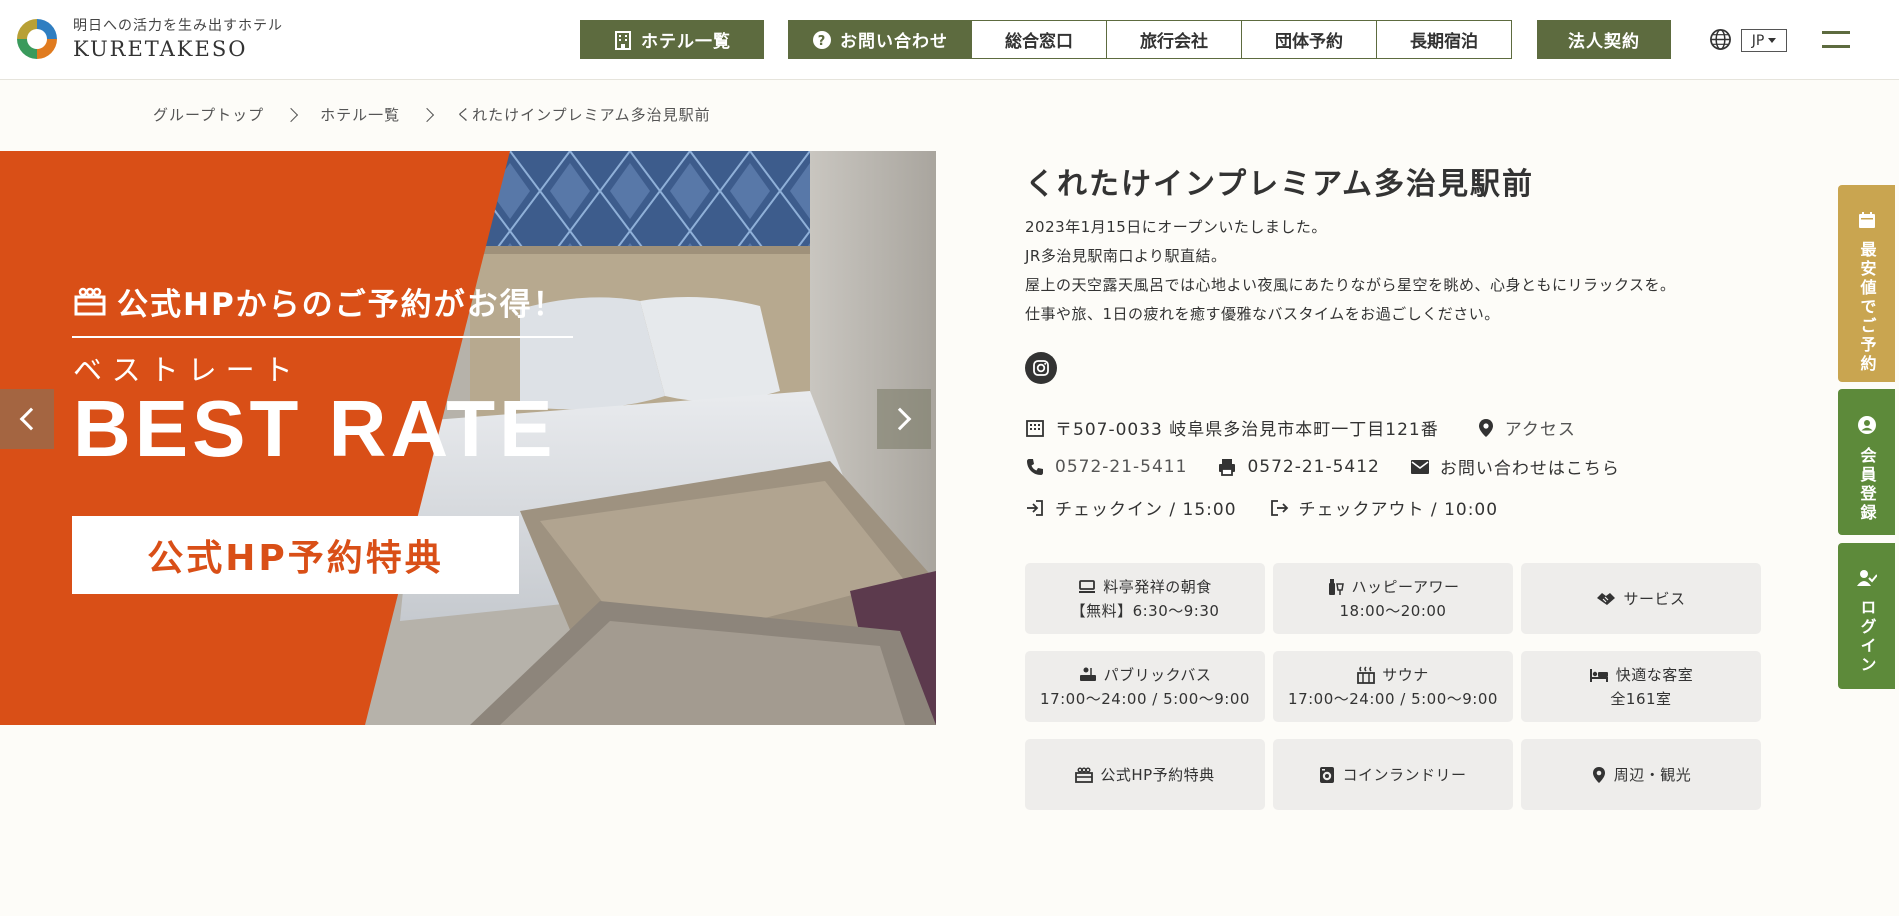 The height and width of the screenshot is (916, 1899). I want to click on feature-sauna: サウナ 17:00〜24:00 / 5:00〜9:00, so click(1393, 686).